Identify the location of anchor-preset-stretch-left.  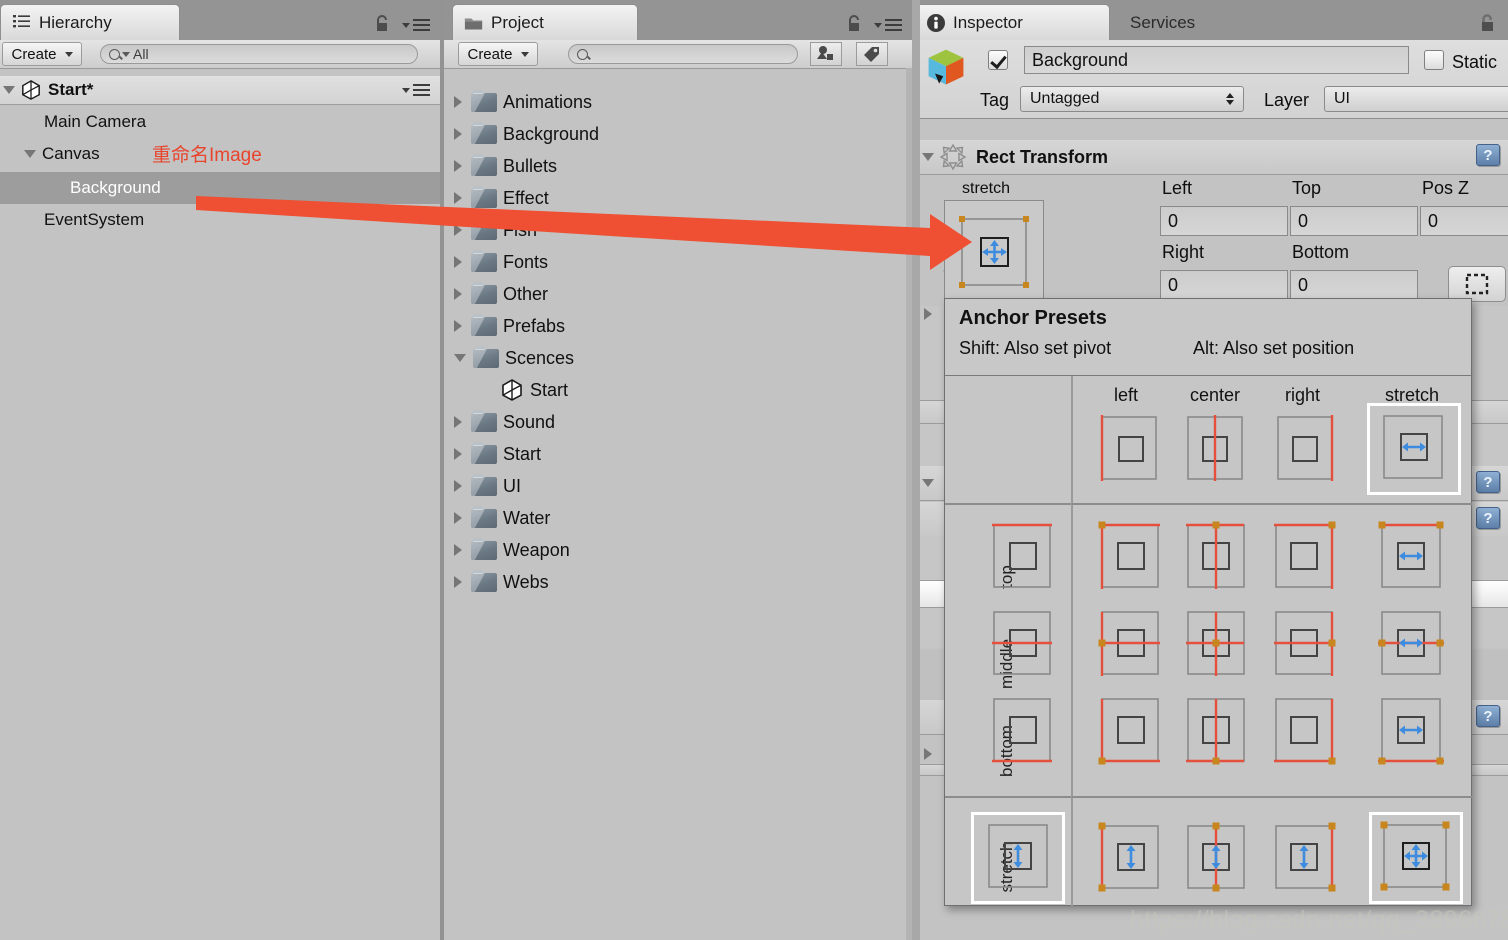
(1129, 858).